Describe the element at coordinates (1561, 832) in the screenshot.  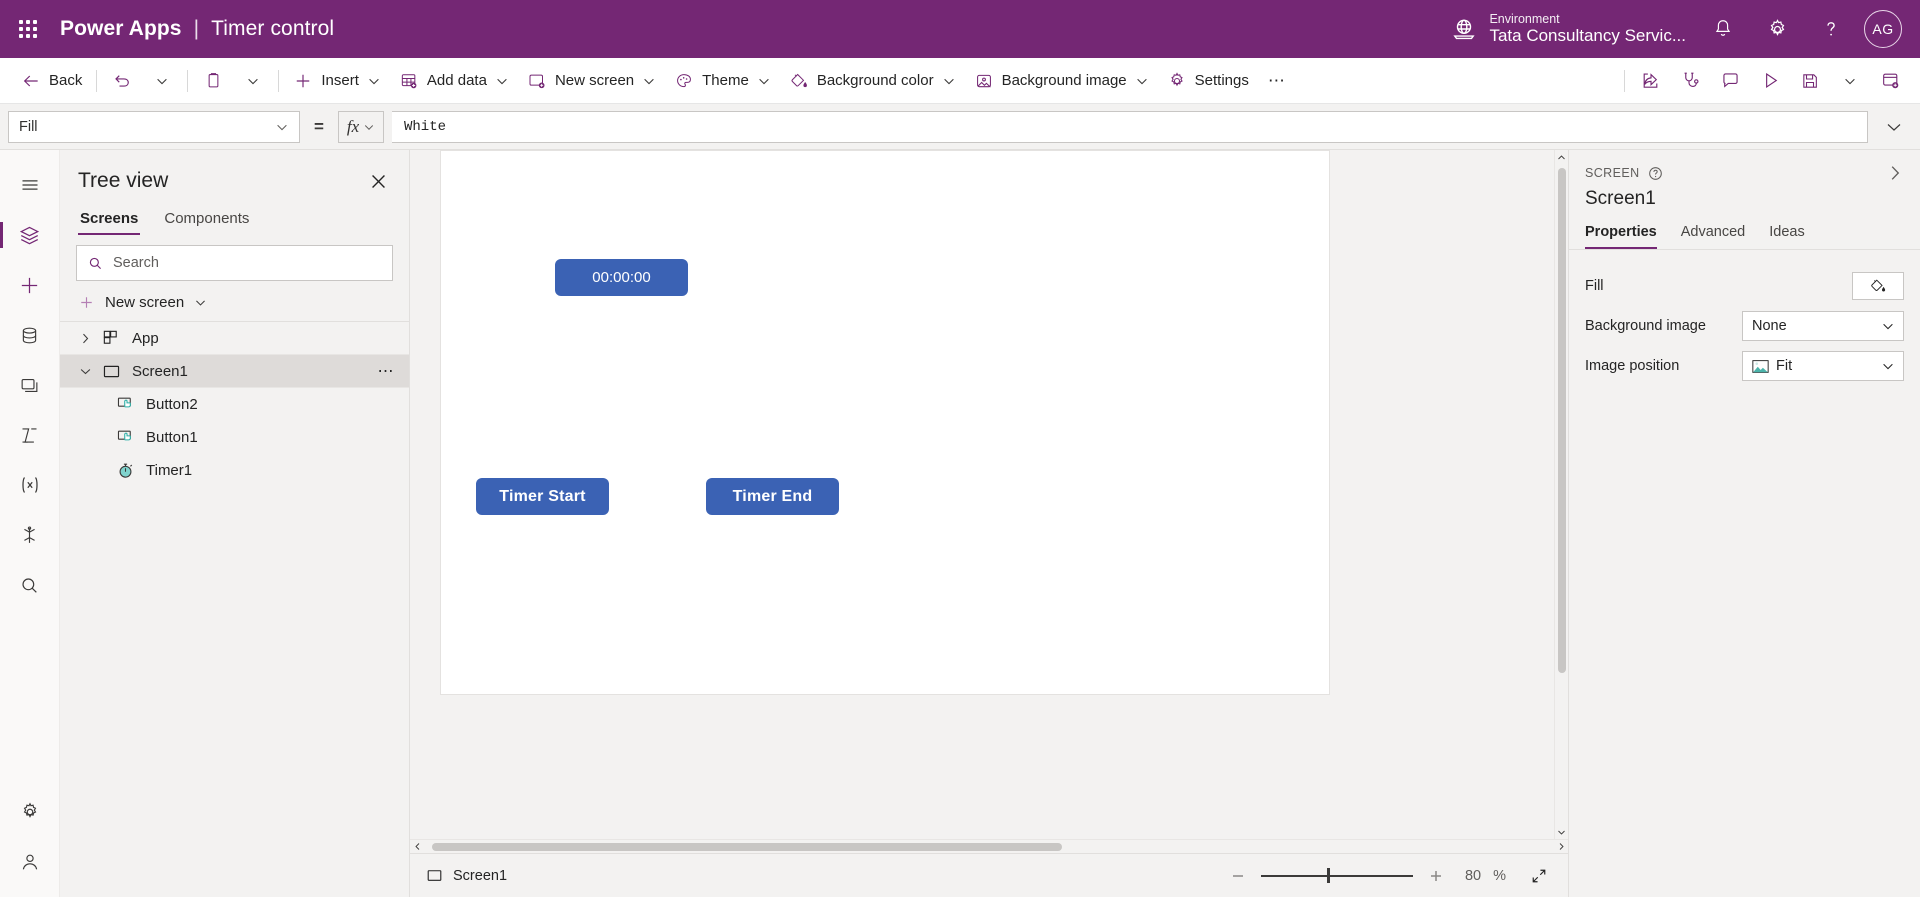
I see `scroll-down-icon` at that location.